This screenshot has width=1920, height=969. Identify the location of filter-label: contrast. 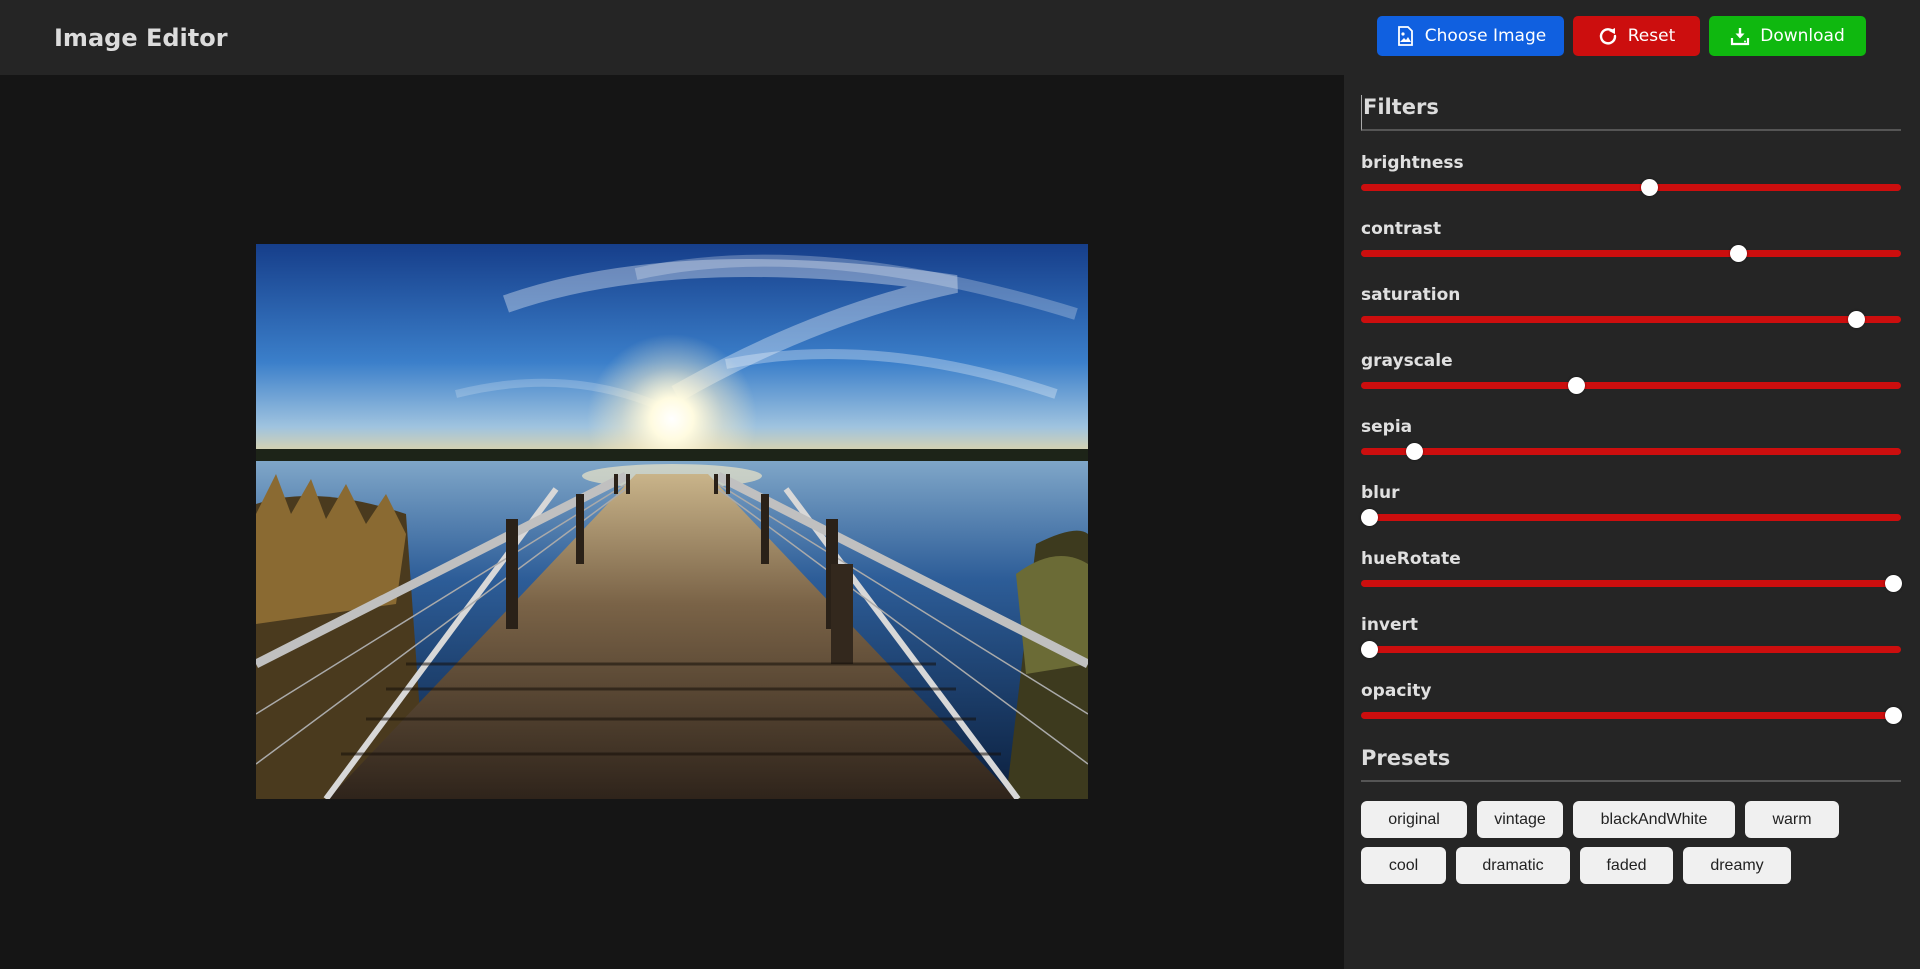
(1401, 229).